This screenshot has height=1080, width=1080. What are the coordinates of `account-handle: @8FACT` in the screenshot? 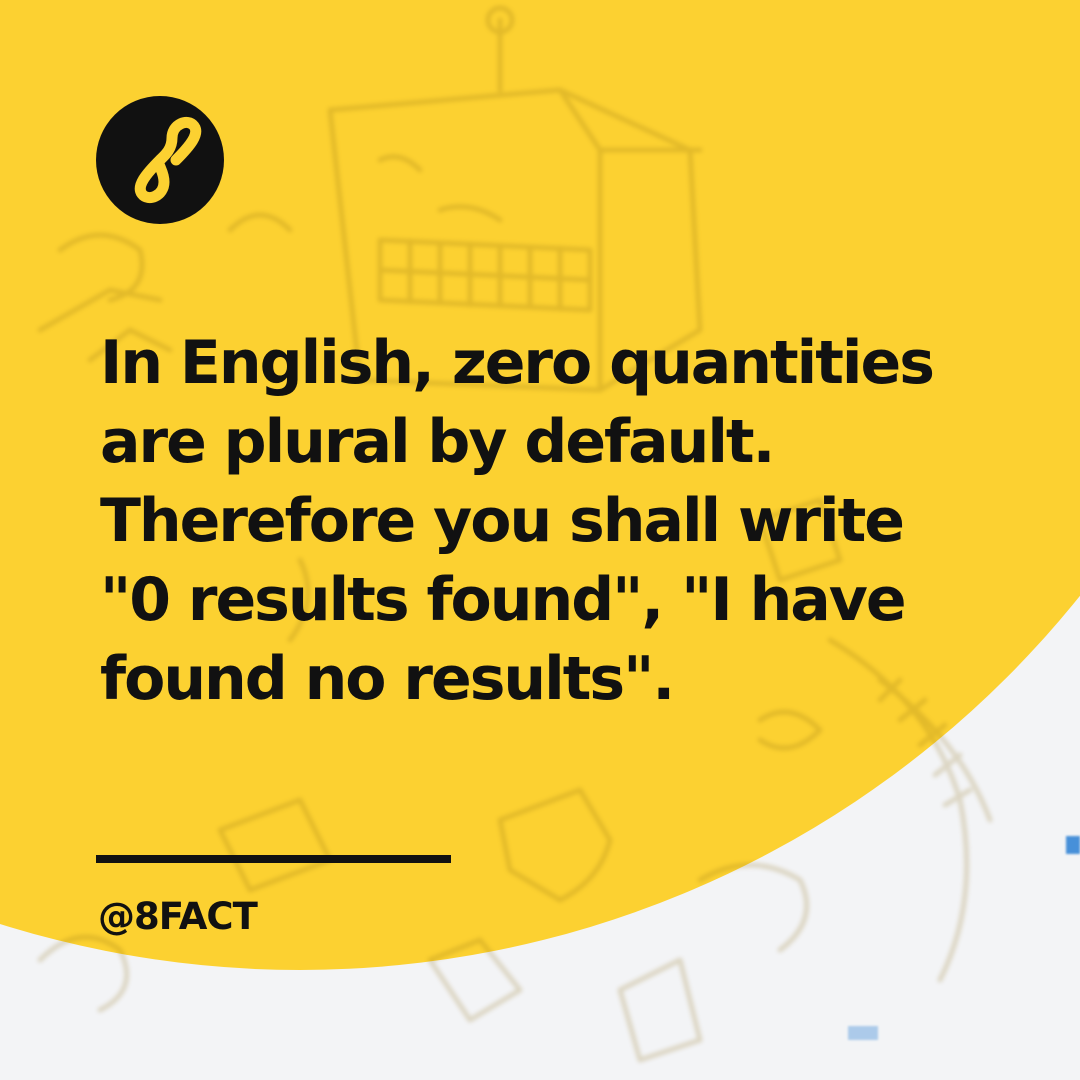 It's located at (178, 916).